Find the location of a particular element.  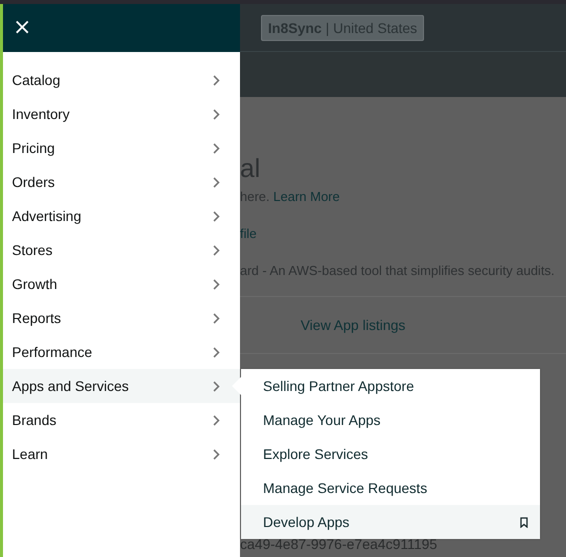

submenu-item: Selling Partner Appstore is located at coordinates (390, 386).